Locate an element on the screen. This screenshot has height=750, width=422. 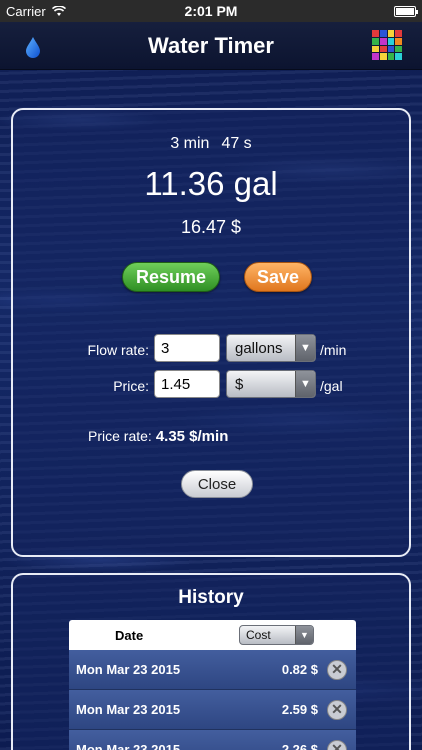
cost-readout: 16.47 $ is located at coordinates (211, 227).